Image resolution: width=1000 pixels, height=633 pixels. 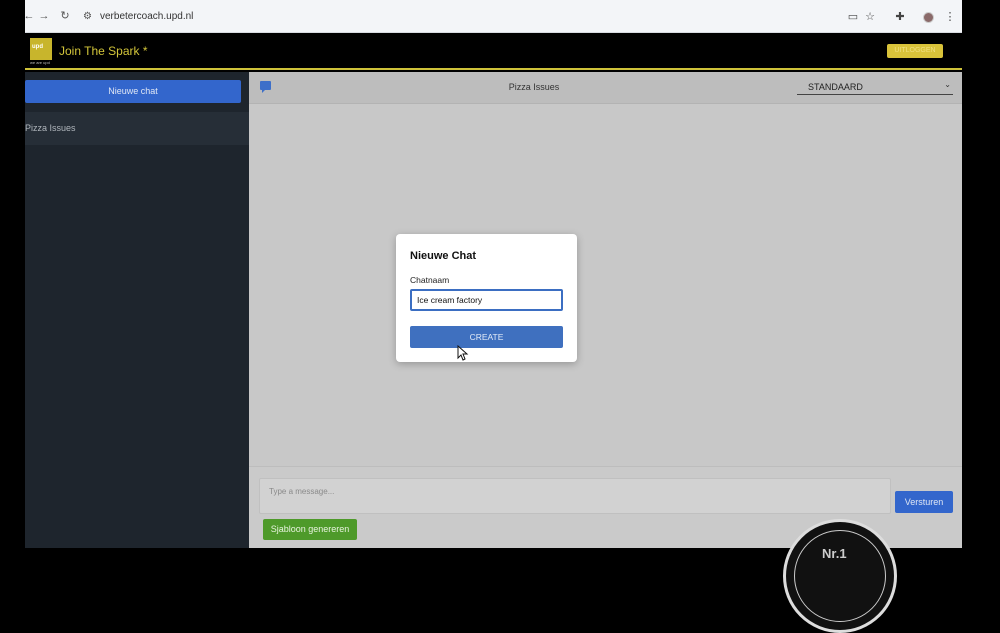 What do you see at coordinates (928, 17) in the screenshot?
I see `profile-avatar` at bounding box center [928, 17].